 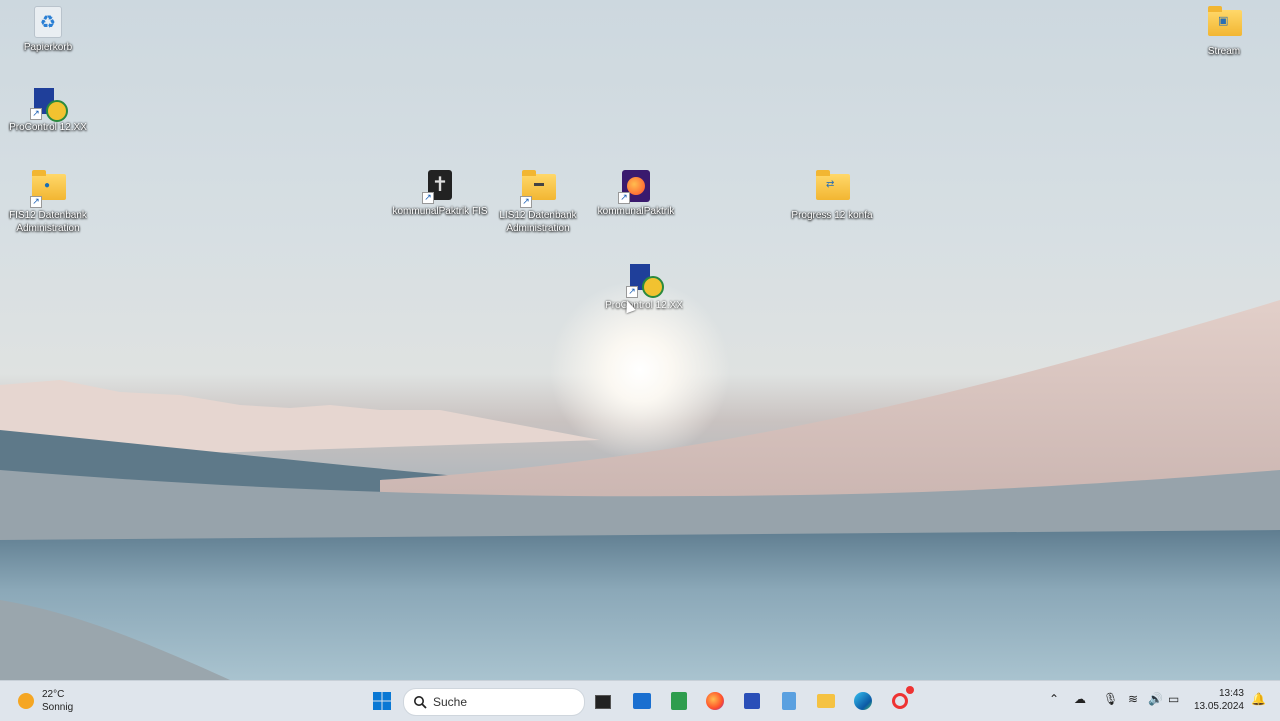 I want to click on folder-icon: ▣, so click(x=1225, y=24).